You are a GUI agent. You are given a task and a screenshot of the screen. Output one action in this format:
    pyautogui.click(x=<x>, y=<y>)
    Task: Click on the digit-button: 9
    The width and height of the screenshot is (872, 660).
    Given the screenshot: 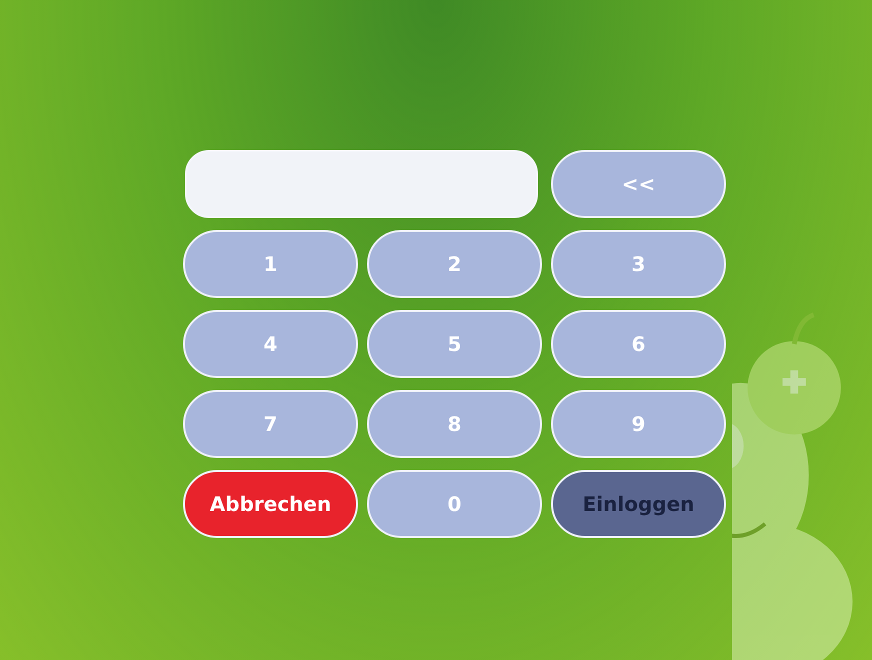 What is the action you would take?
    pyautogui.click(x=638, y=424)
    